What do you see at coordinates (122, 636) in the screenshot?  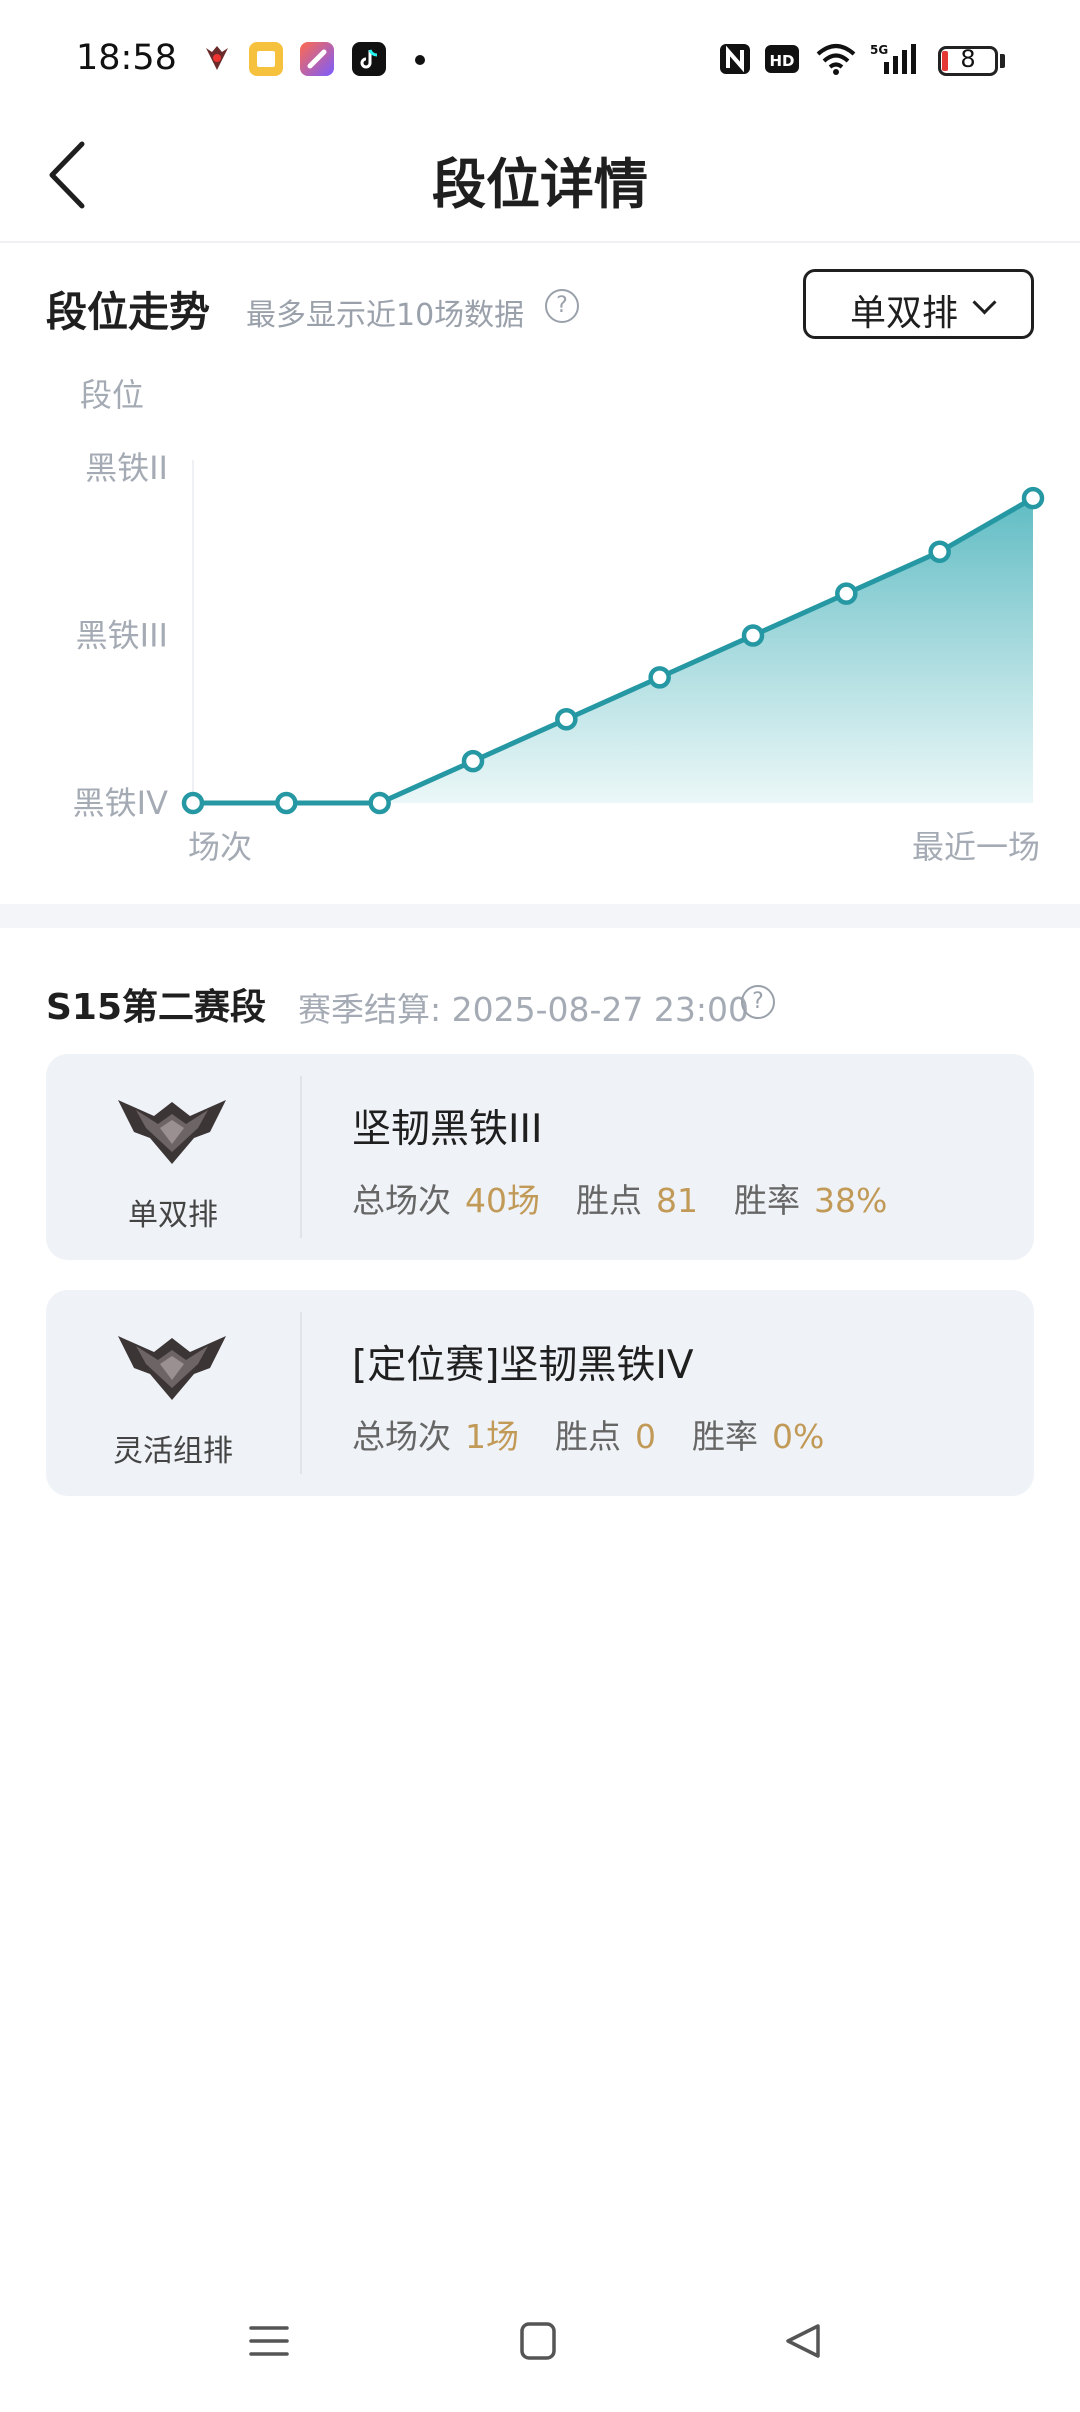 I see `chart-y-tick: 黑铁III` at bounding box center [122, 636].